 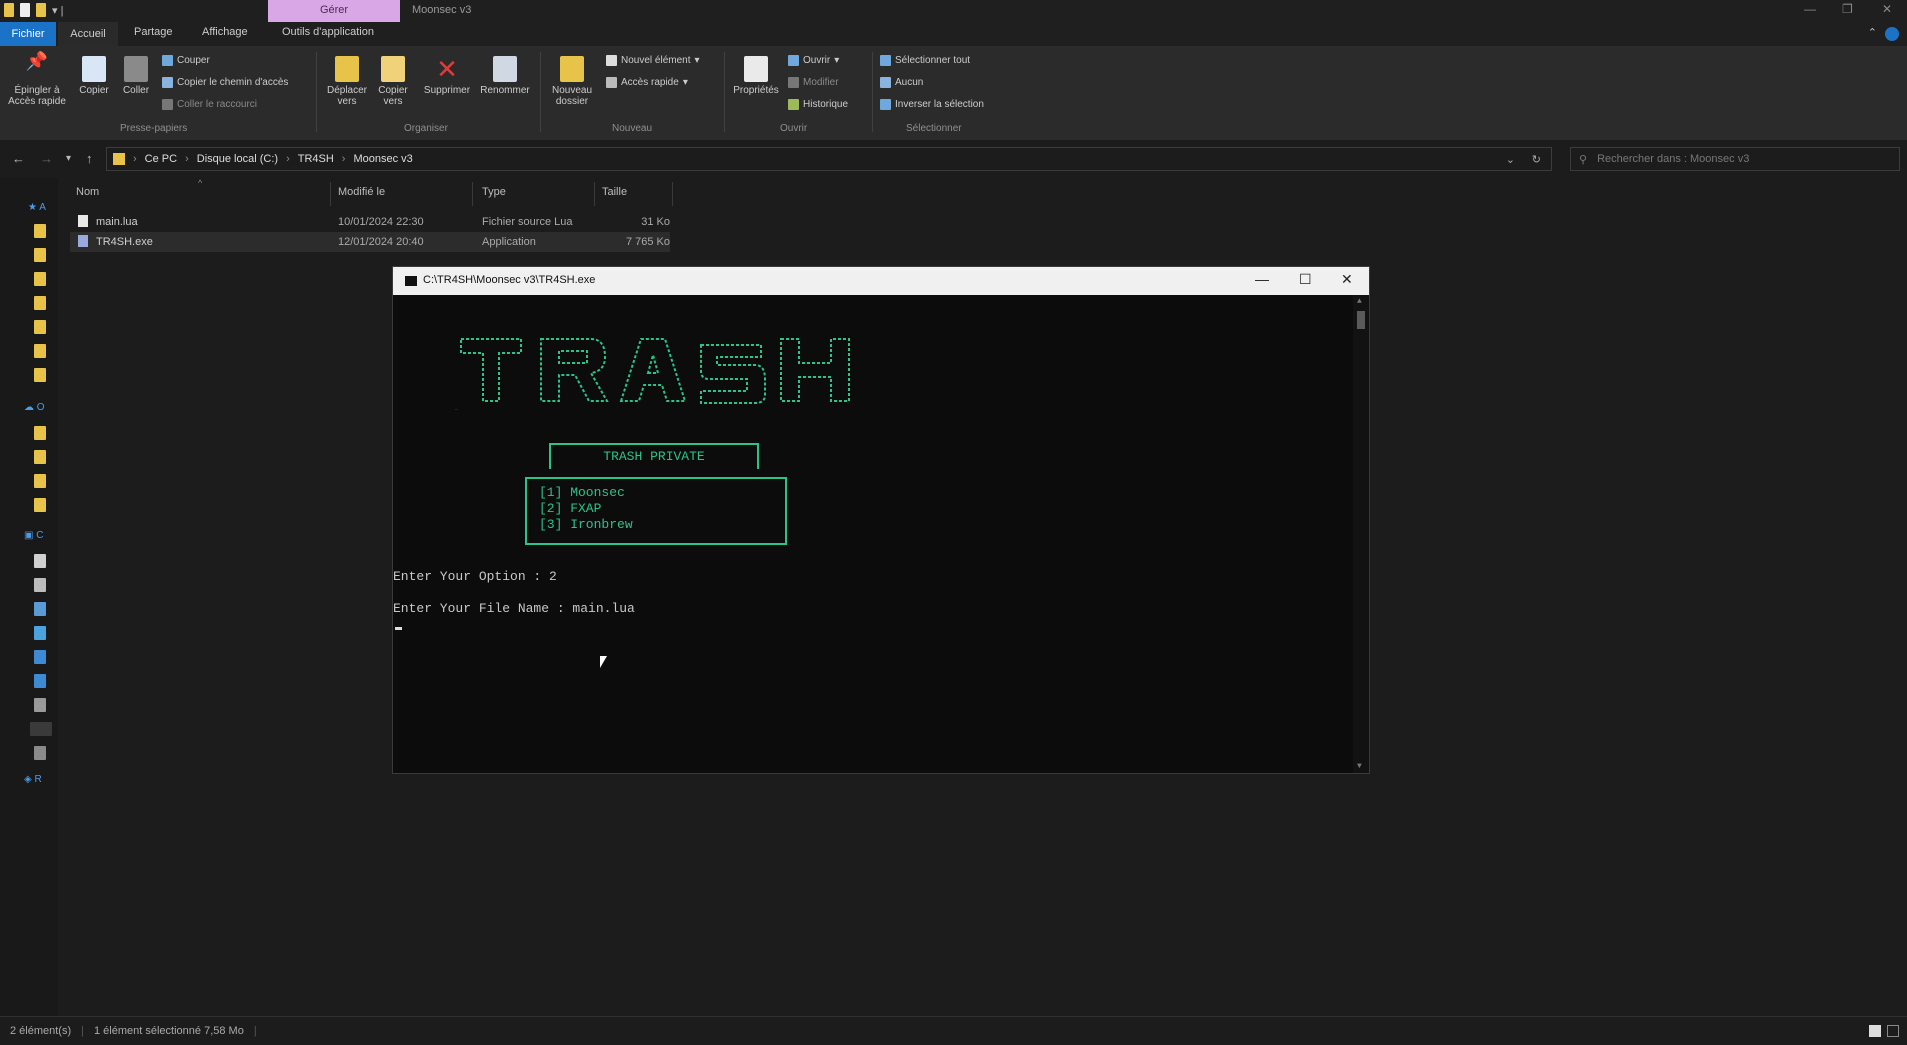 I want to click on properties-icon, so click(x=25, y=10).